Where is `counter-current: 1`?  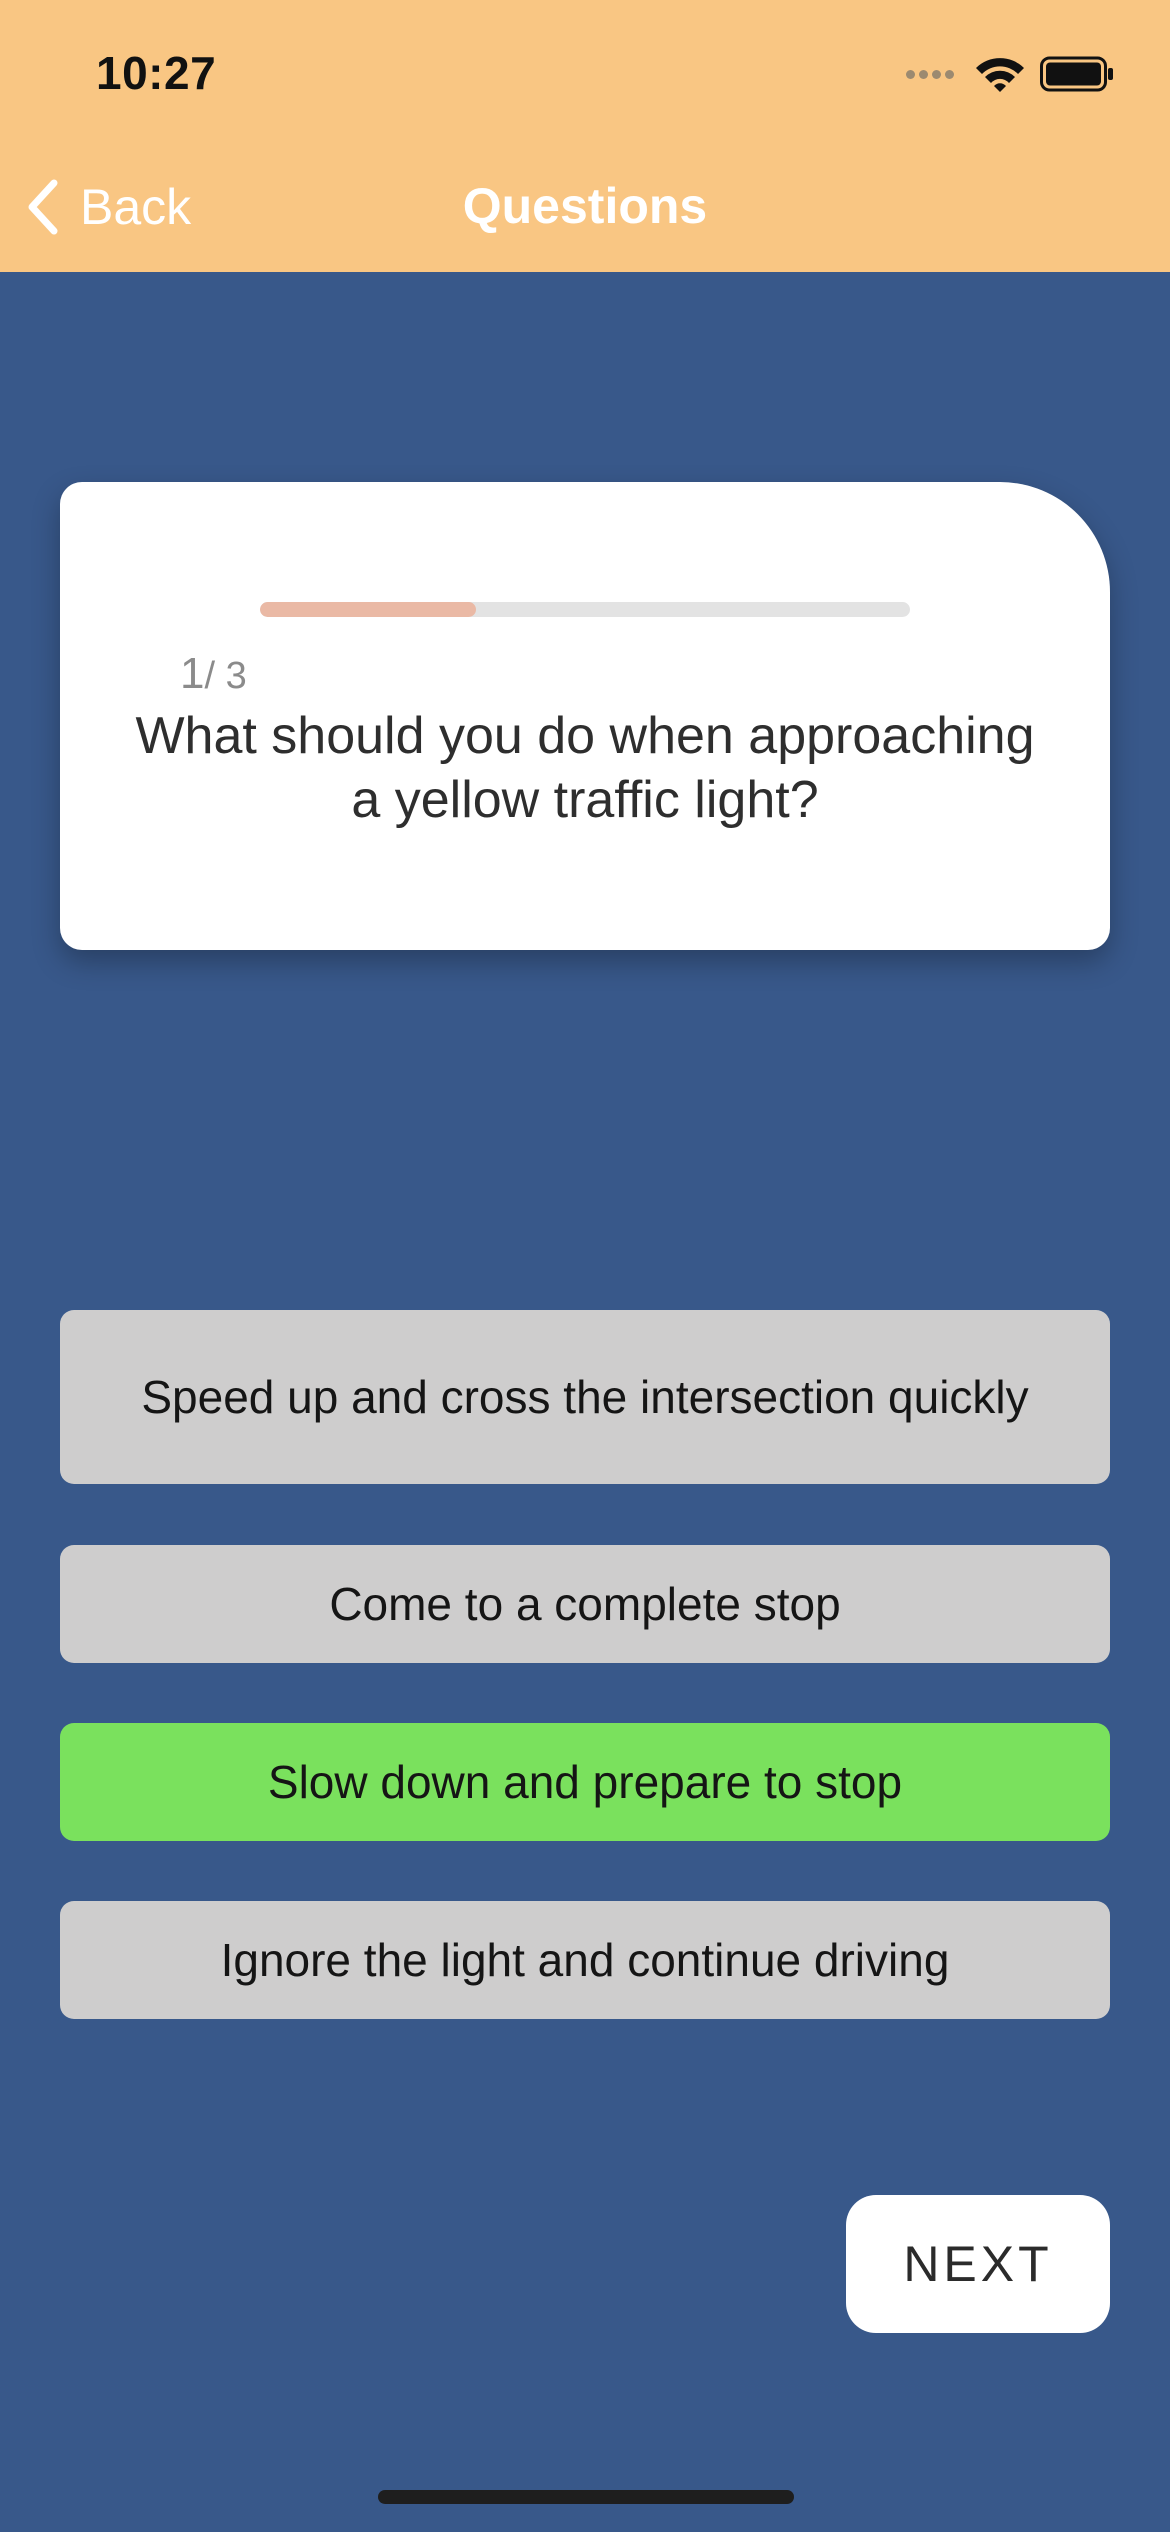 counter-current: 1 is located at coordinates (192, 673).